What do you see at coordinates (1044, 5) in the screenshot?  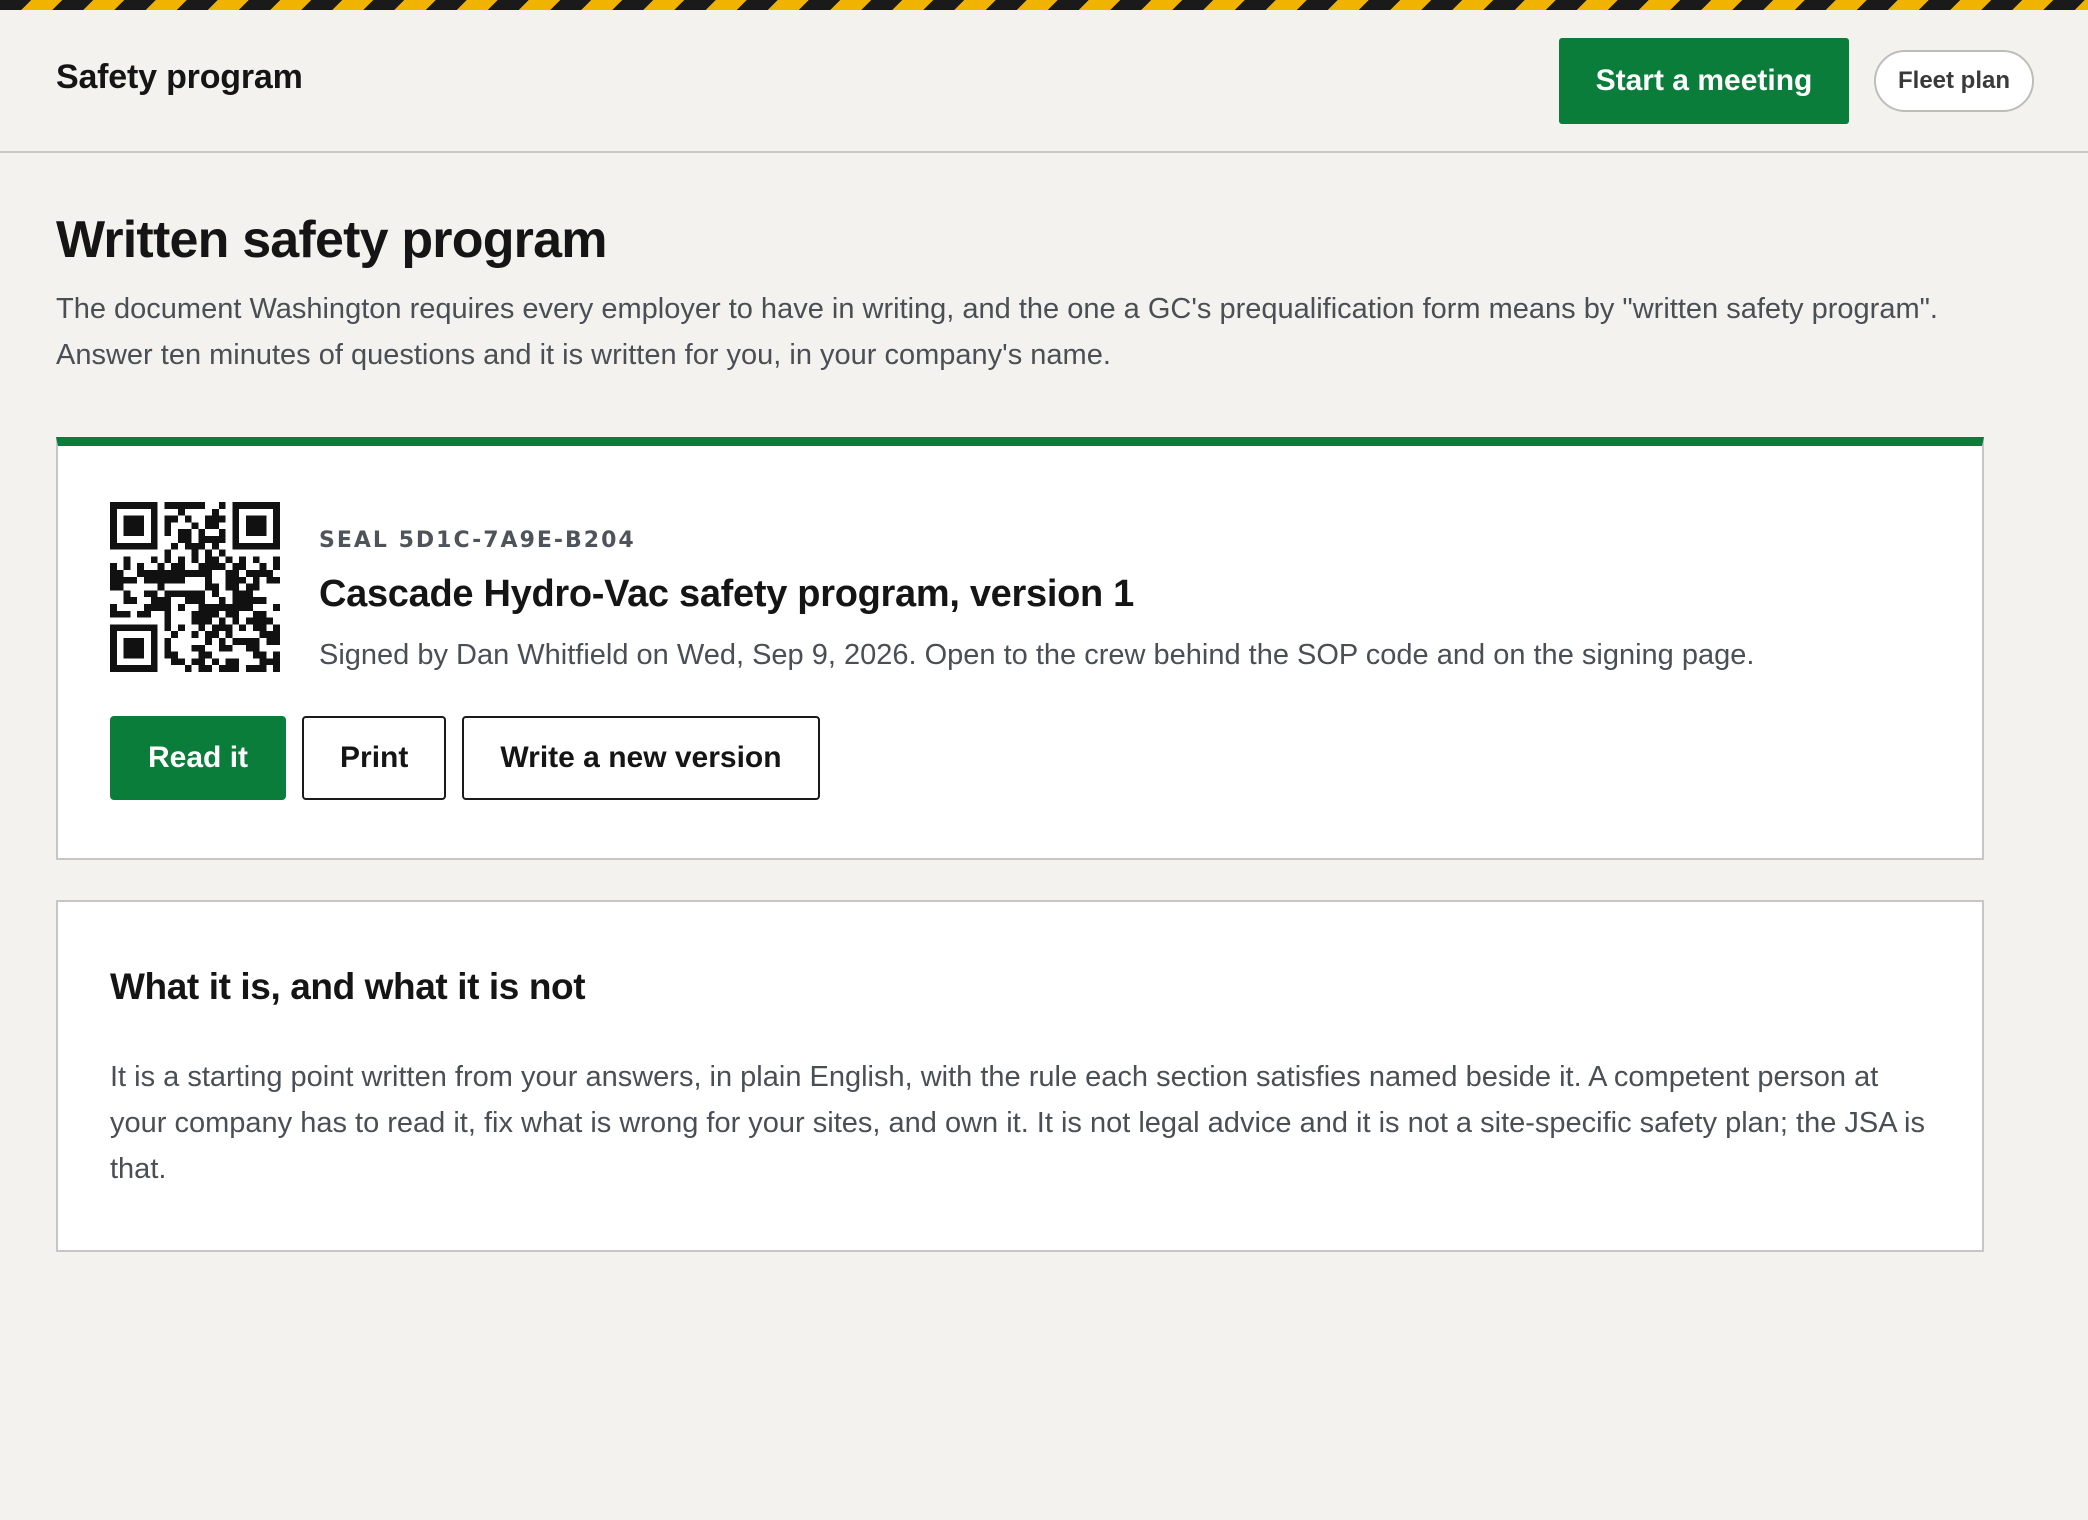 I see `hazard-stripe` at bounding box center [1044, 5].